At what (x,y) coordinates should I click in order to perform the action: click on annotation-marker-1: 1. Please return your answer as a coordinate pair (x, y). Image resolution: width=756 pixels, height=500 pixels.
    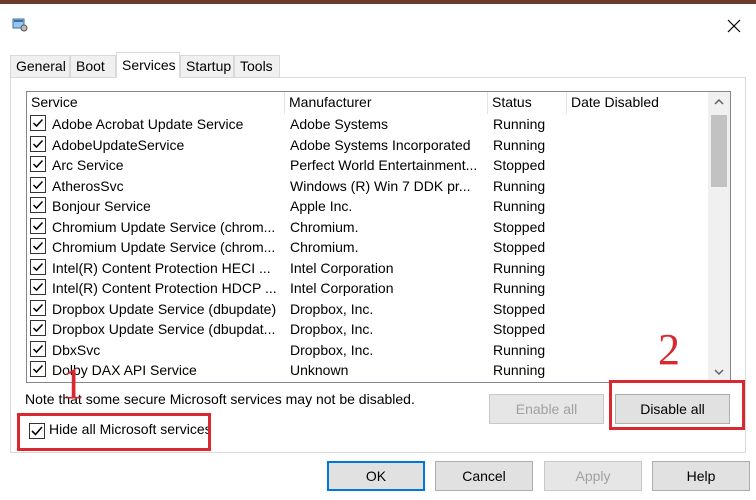
    Looking at the image, I should click on (73, 383).